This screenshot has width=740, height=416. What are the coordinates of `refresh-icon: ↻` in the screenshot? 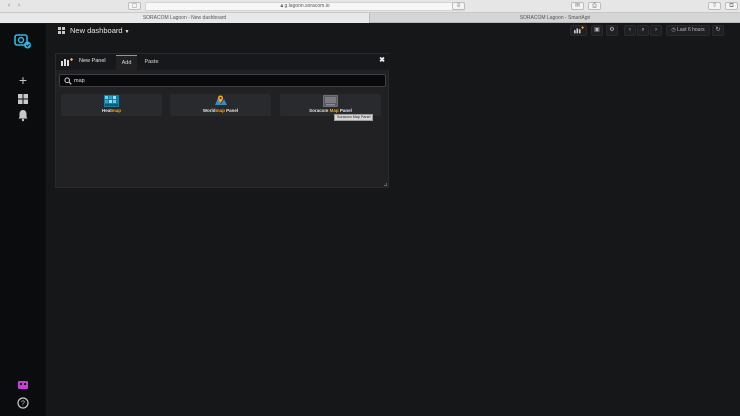 It's located at (718, 30).